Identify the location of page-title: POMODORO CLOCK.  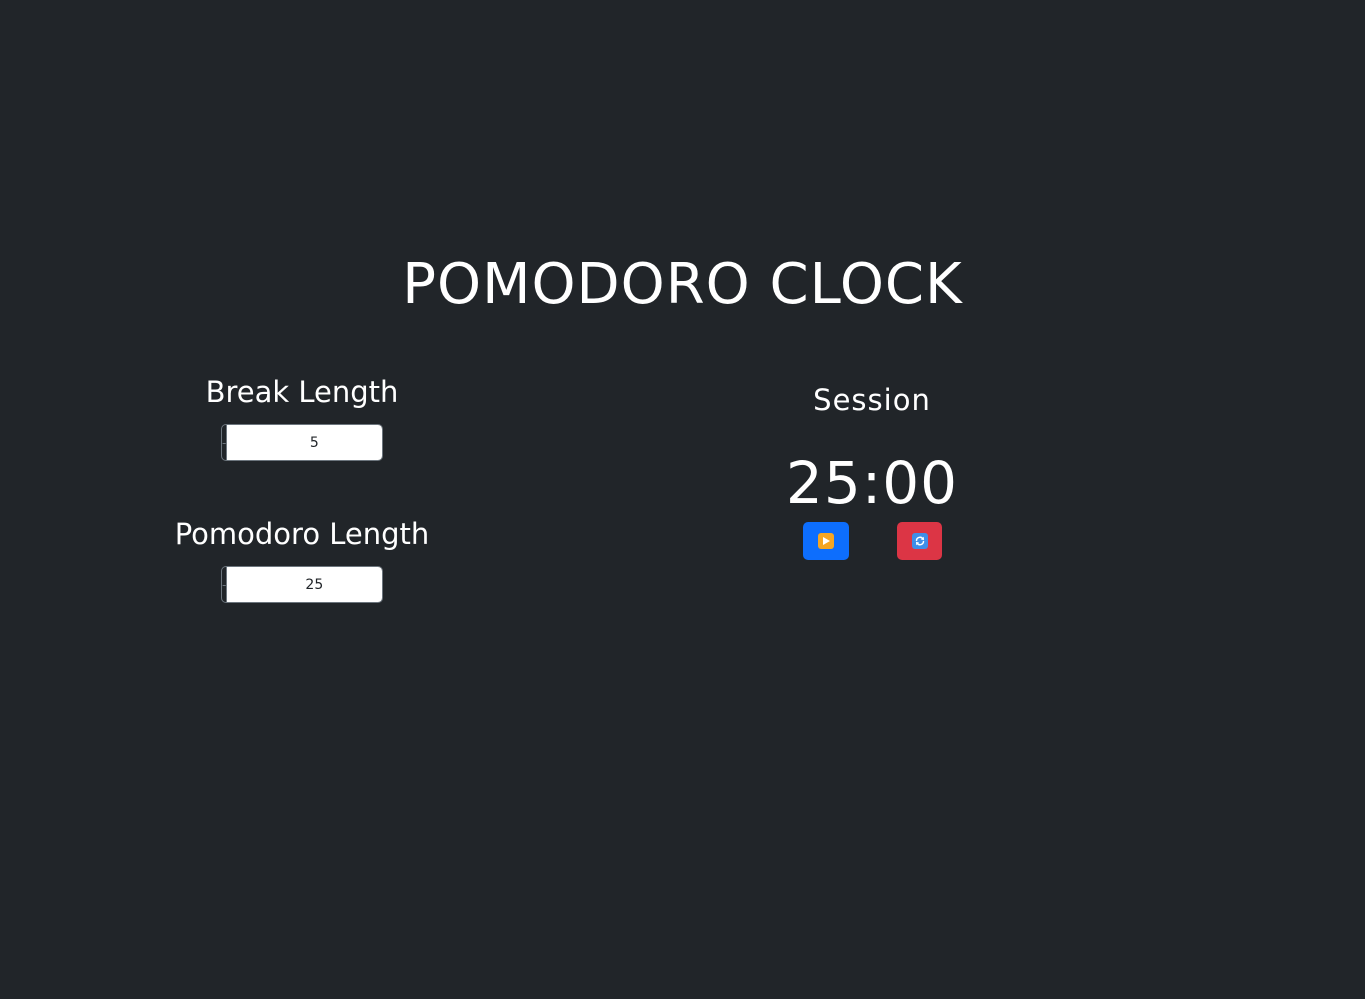
(682, 284).